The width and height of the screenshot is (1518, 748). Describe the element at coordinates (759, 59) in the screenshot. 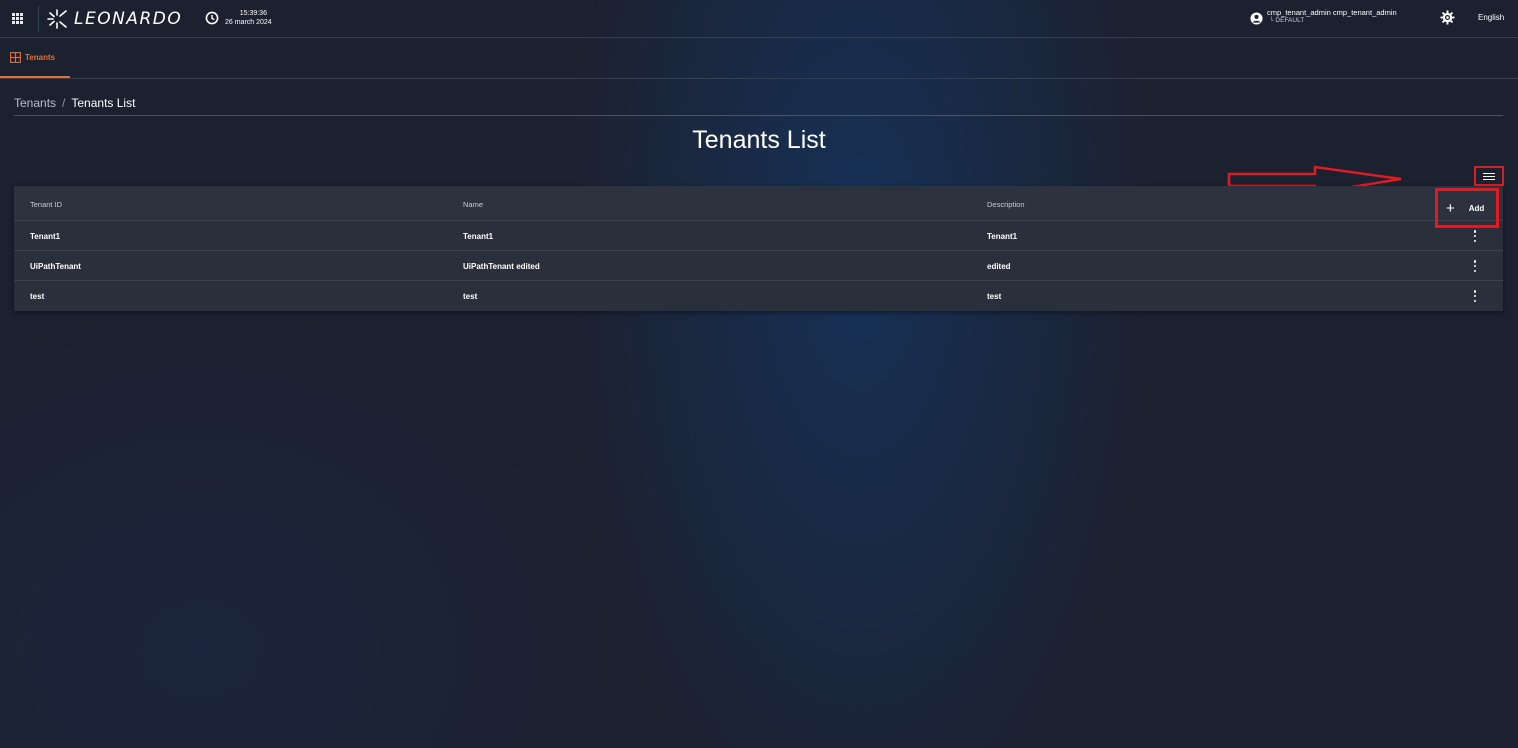

I see `tab-bar: Tenants` at that location.